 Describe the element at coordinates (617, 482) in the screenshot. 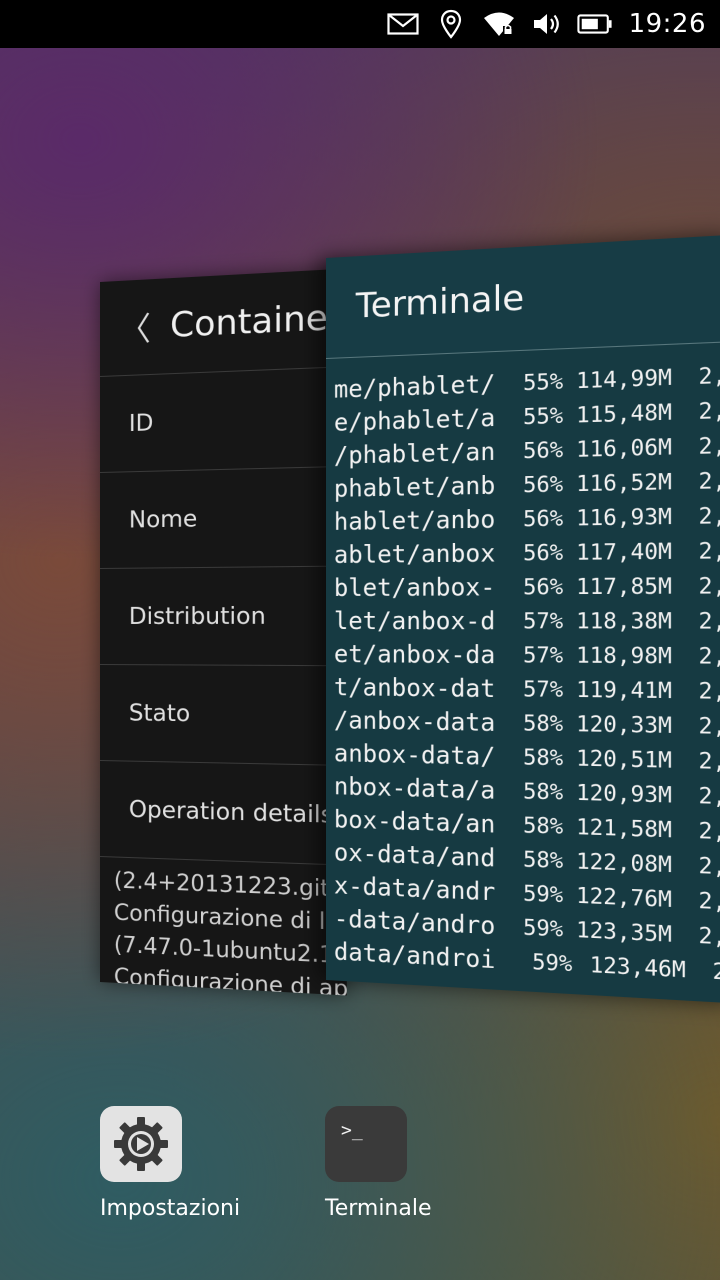

I see `terminal-size: 116,52M` at that location.